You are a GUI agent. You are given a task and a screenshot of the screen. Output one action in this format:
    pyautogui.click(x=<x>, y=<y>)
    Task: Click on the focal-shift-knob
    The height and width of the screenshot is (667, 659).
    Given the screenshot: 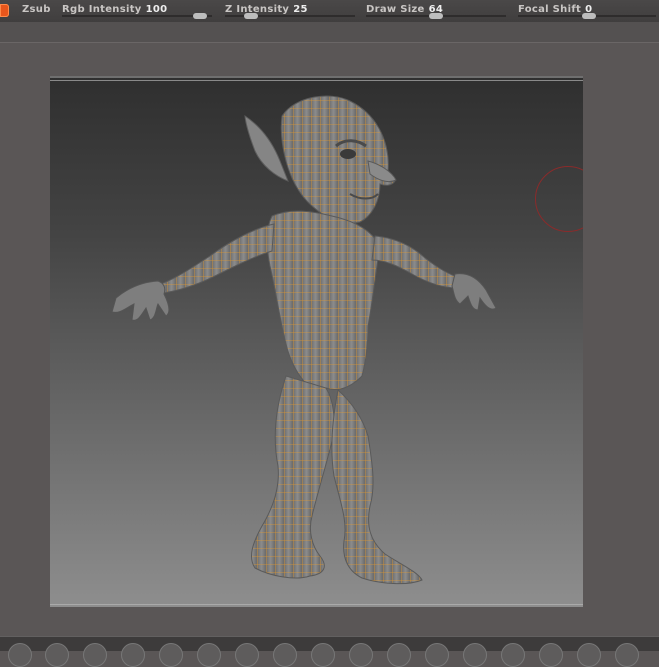 What is the action you would take?
    pyautogui.click(x=589, y=16)
    